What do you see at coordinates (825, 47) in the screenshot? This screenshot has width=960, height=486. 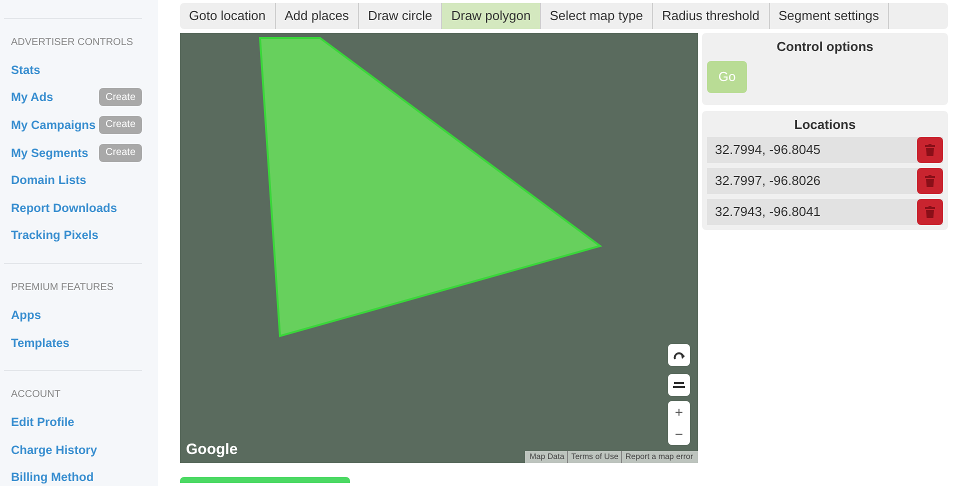 I see `panel-title: Control options` at bounding box center [825, 47].